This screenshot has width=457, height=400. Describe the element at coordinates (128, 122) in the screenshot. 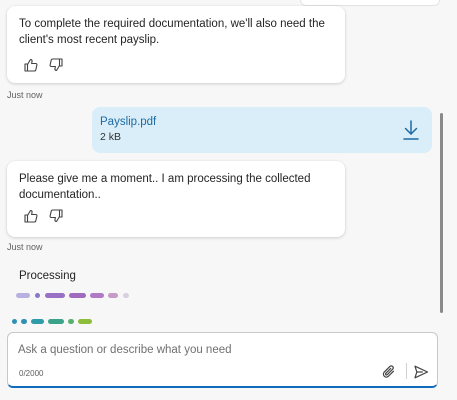

I see `file-name: Payslip.pdf` at that location.